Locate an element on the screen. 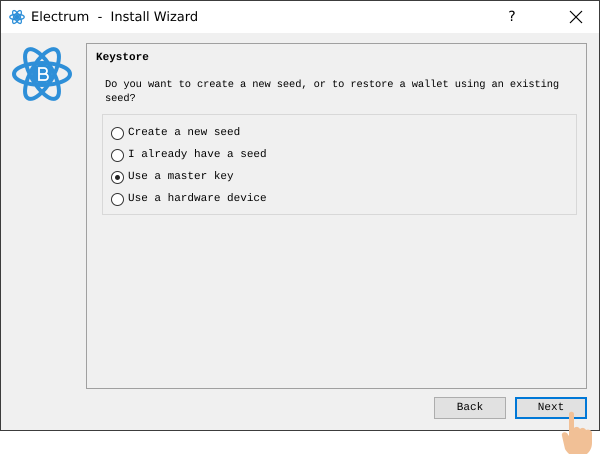 This screenshot has width=602, height=454. help-button: ? is located at coordinates (512, 17).